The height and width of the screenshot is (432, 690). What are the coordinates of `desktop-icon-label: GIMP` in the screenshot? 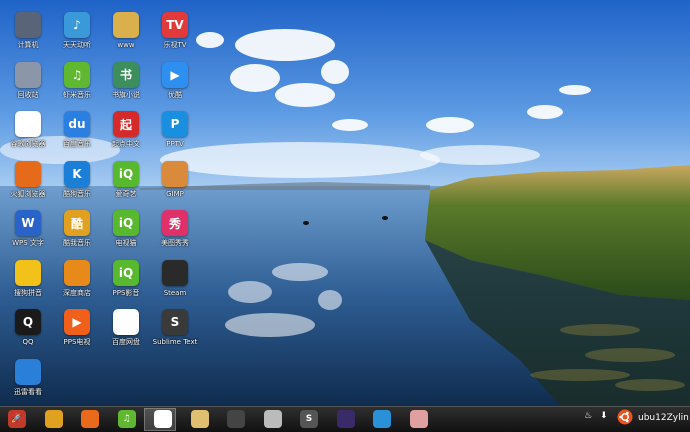 It's located at (175, 193).